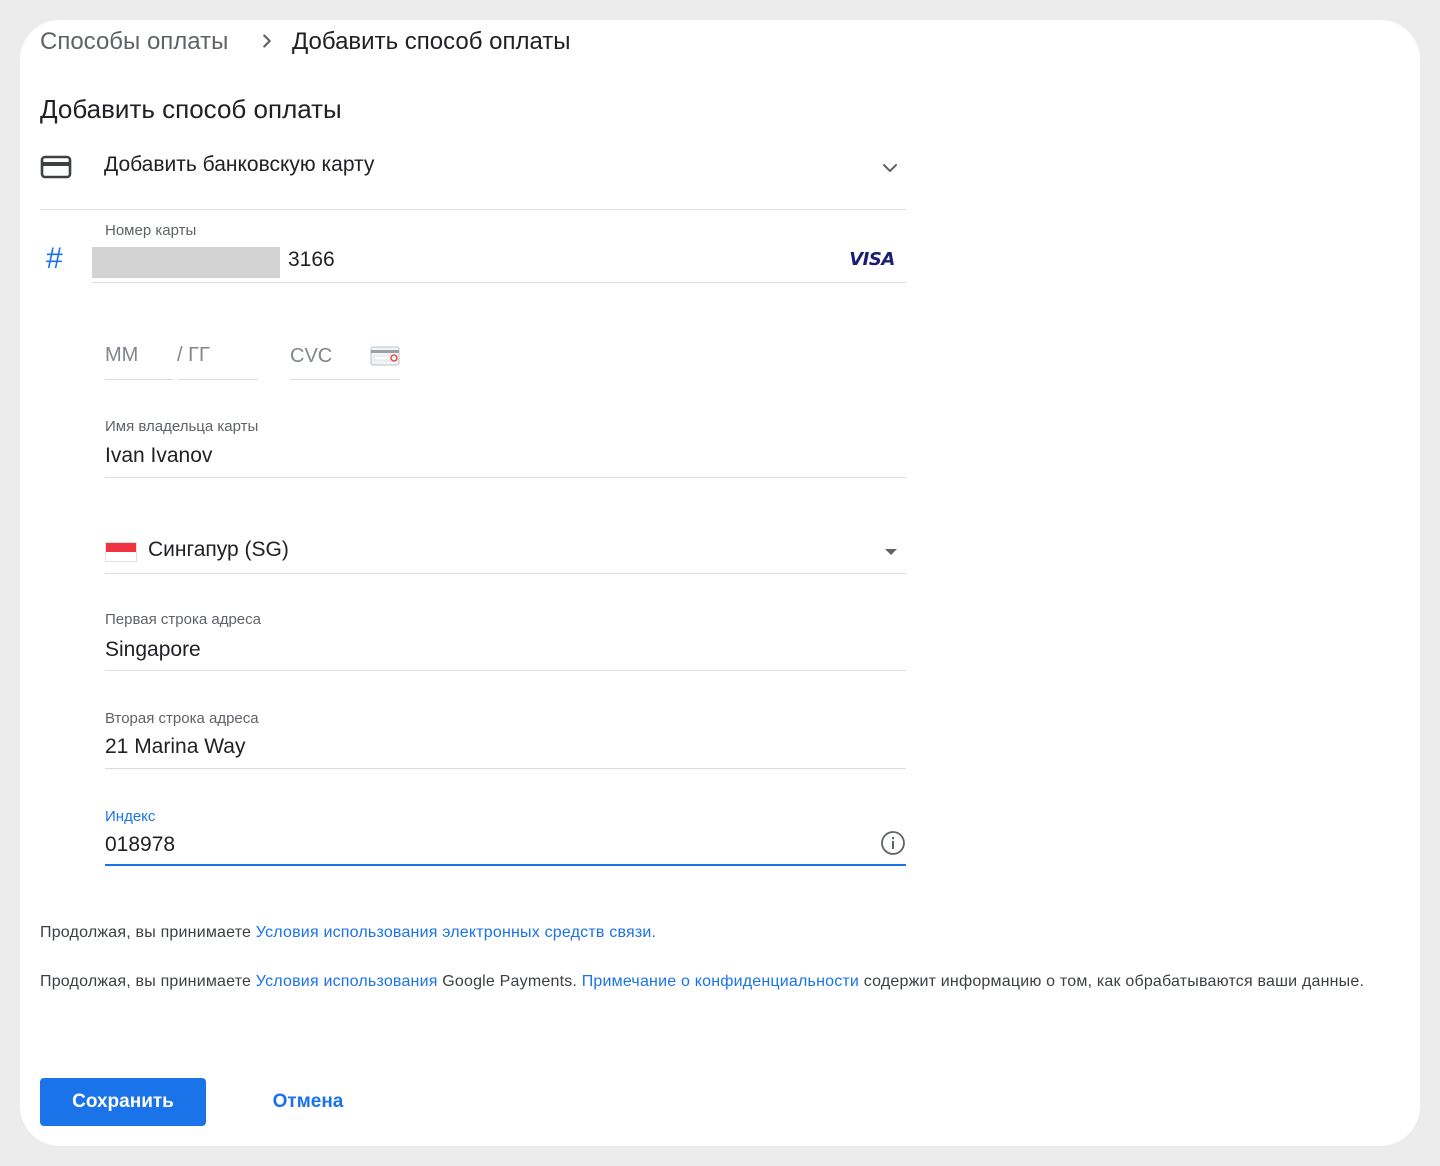 The width and height of the screenshot is (1440, 1166). I want to click on breadcrumb-current: Добавить способ оплаты, so click(431, 41).